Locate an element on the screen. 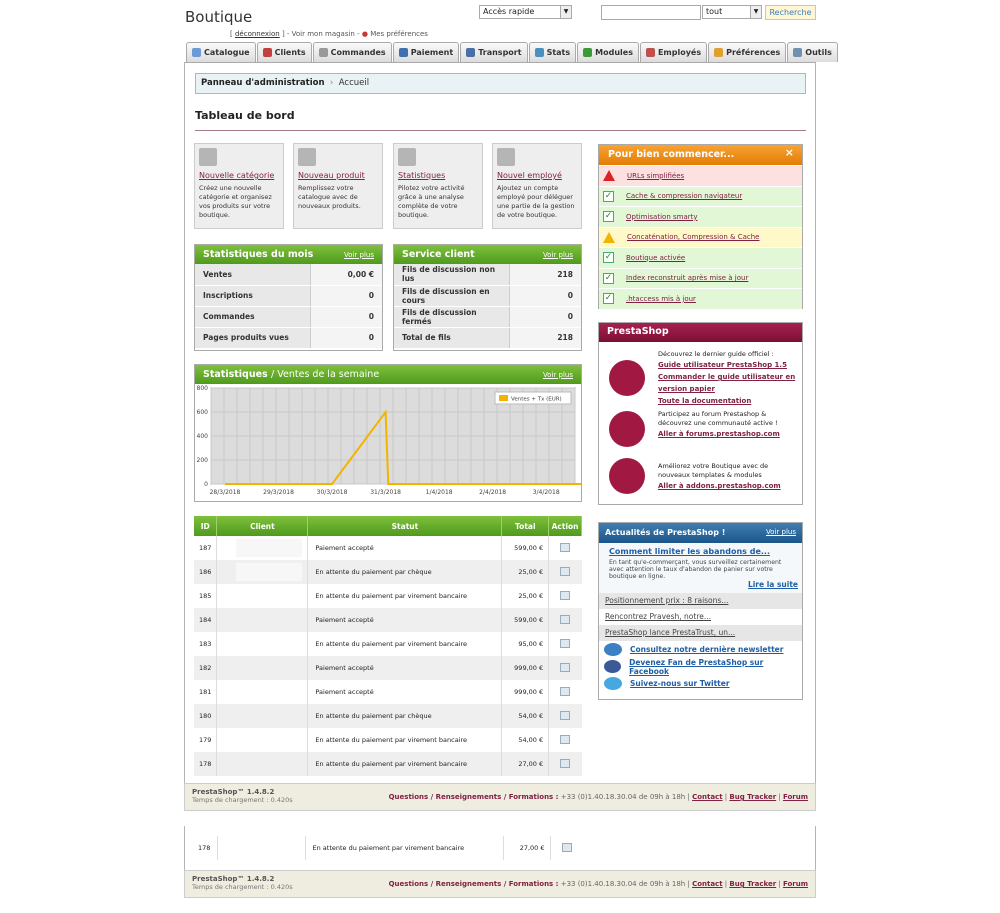  stat-row: Inscriptions 0 is located at coordinates (288, 296).